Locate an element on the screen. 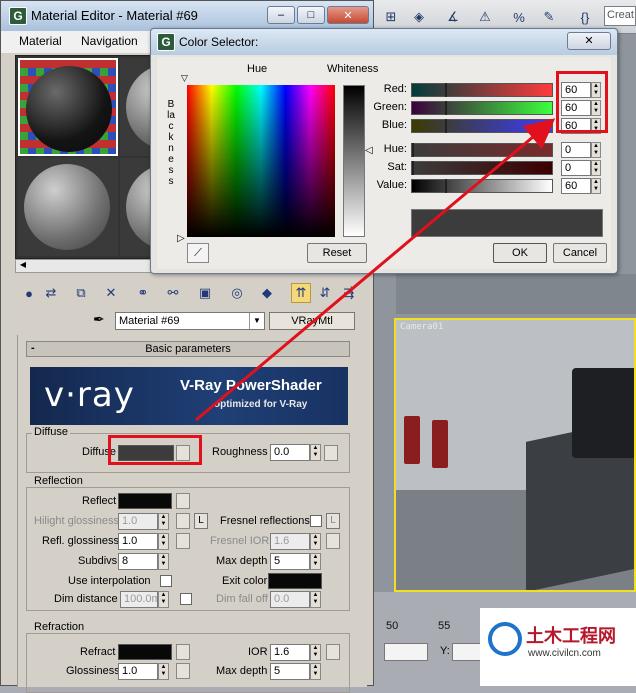  sat-input: 0 is located at coordinates (576, 168).